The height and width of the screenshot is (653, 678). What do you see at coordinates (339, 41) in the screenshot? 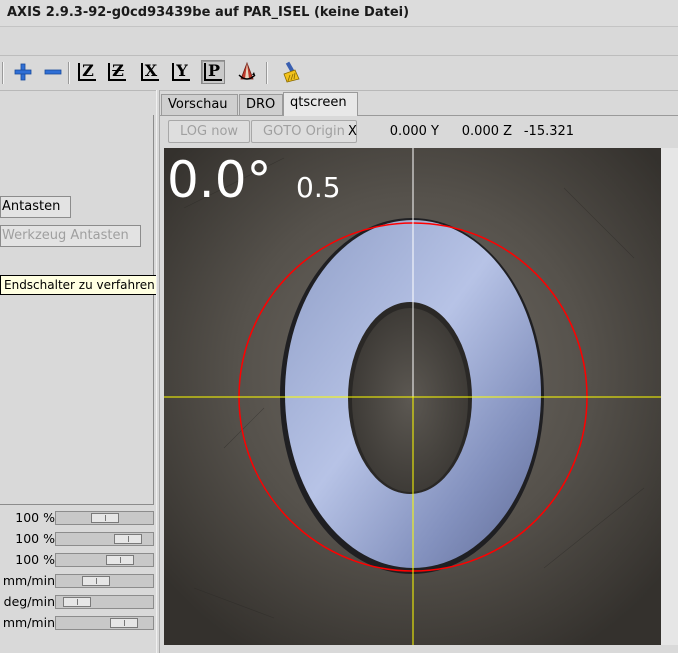
I see `menu-bar` at bounding box center [339, 41].